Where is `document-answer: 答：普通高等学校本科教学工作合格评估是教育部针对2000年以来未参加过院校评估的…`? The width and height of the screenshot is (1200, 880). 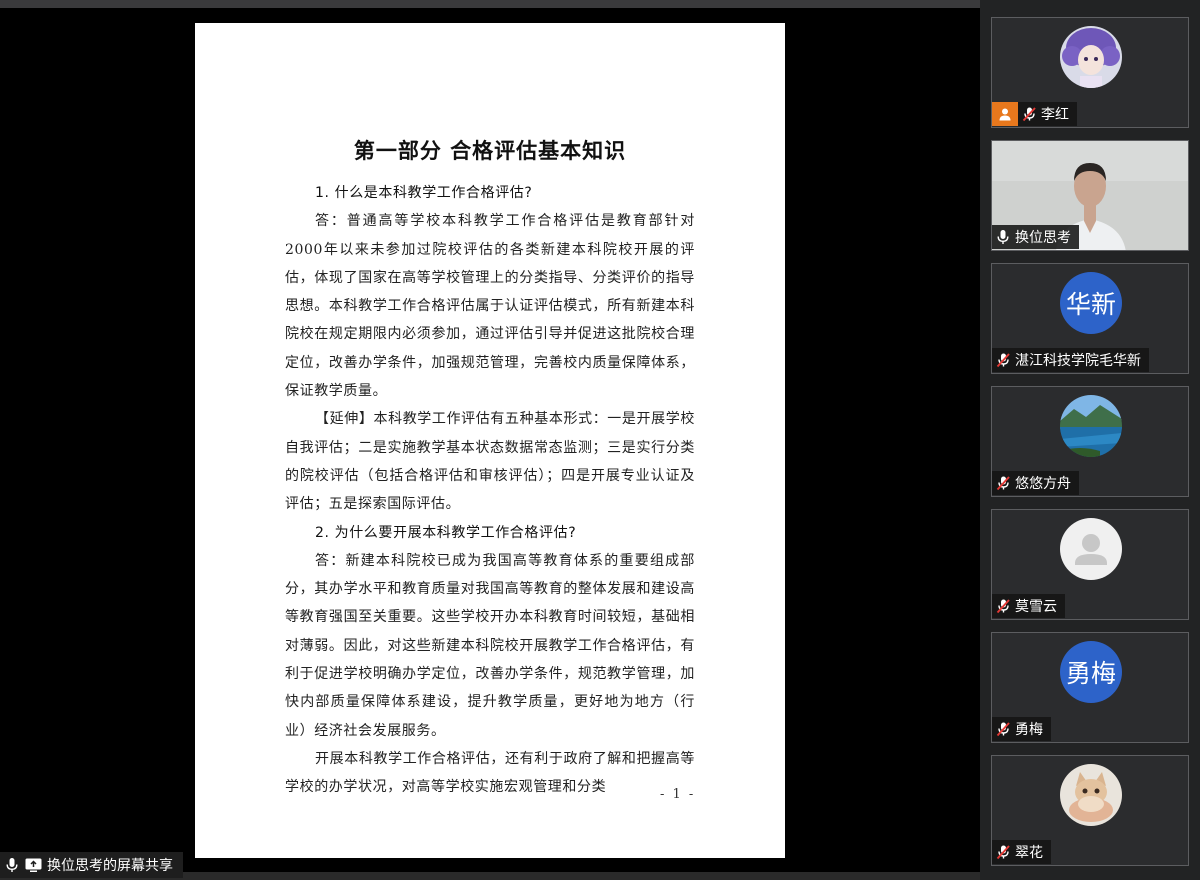 document-answer: 答：普通高等学校本科教学工作合格评估是教育部针对2000年以来未参加过院校评估的… is located at coordinates (490, 306).